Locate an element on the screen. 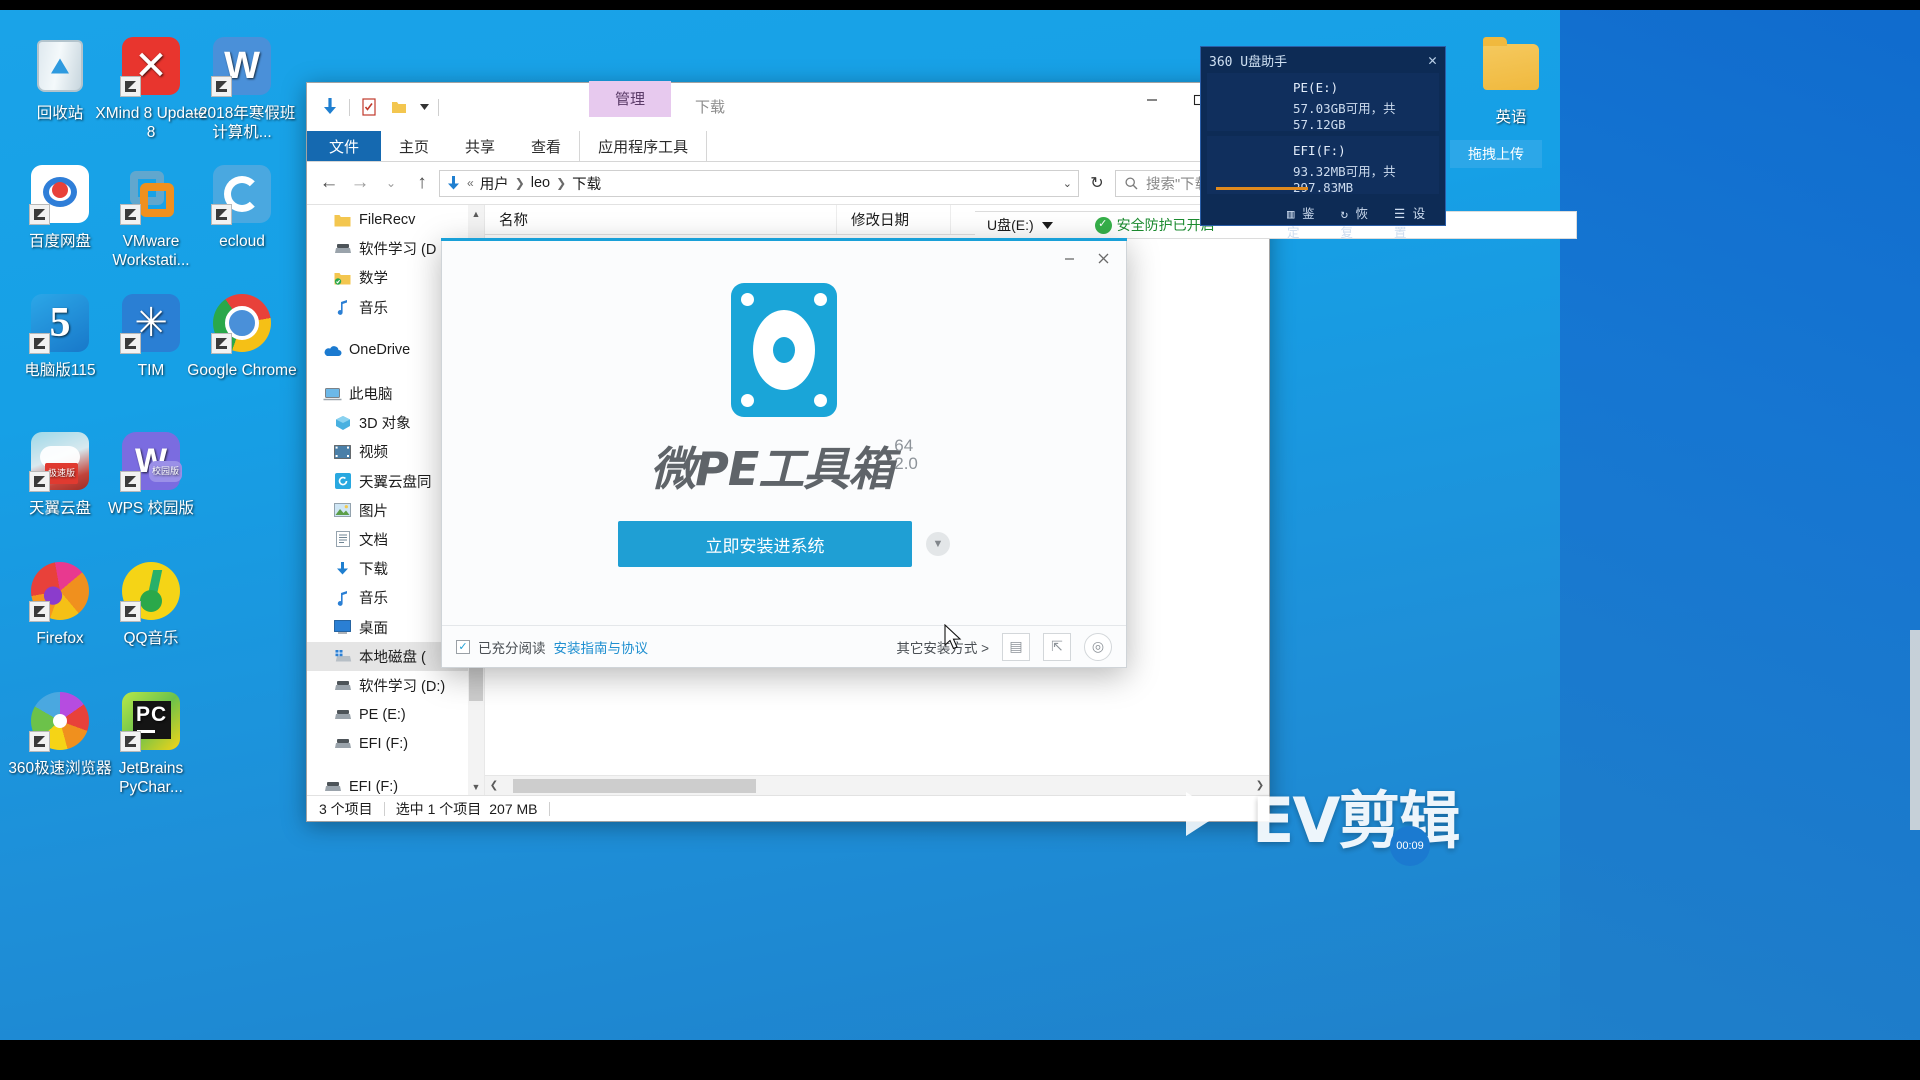 Image resolution: width=1920 pixels, height=1080 pixels. drive-size-label: 57.03GB可用，共57.12GB is located at coordinates (1344, 116).